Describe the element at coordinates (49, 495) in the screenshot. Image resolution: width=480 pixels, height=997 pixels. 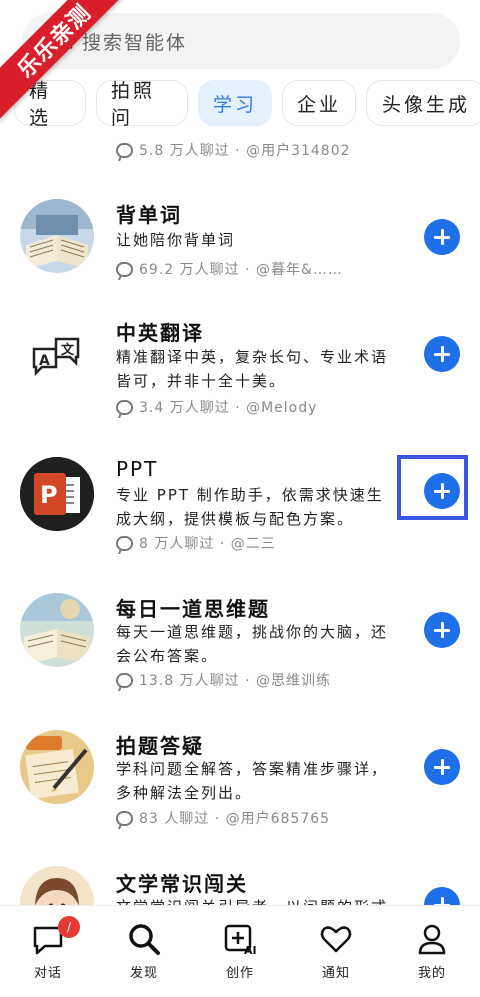
I see `svg-text: P` at that location.